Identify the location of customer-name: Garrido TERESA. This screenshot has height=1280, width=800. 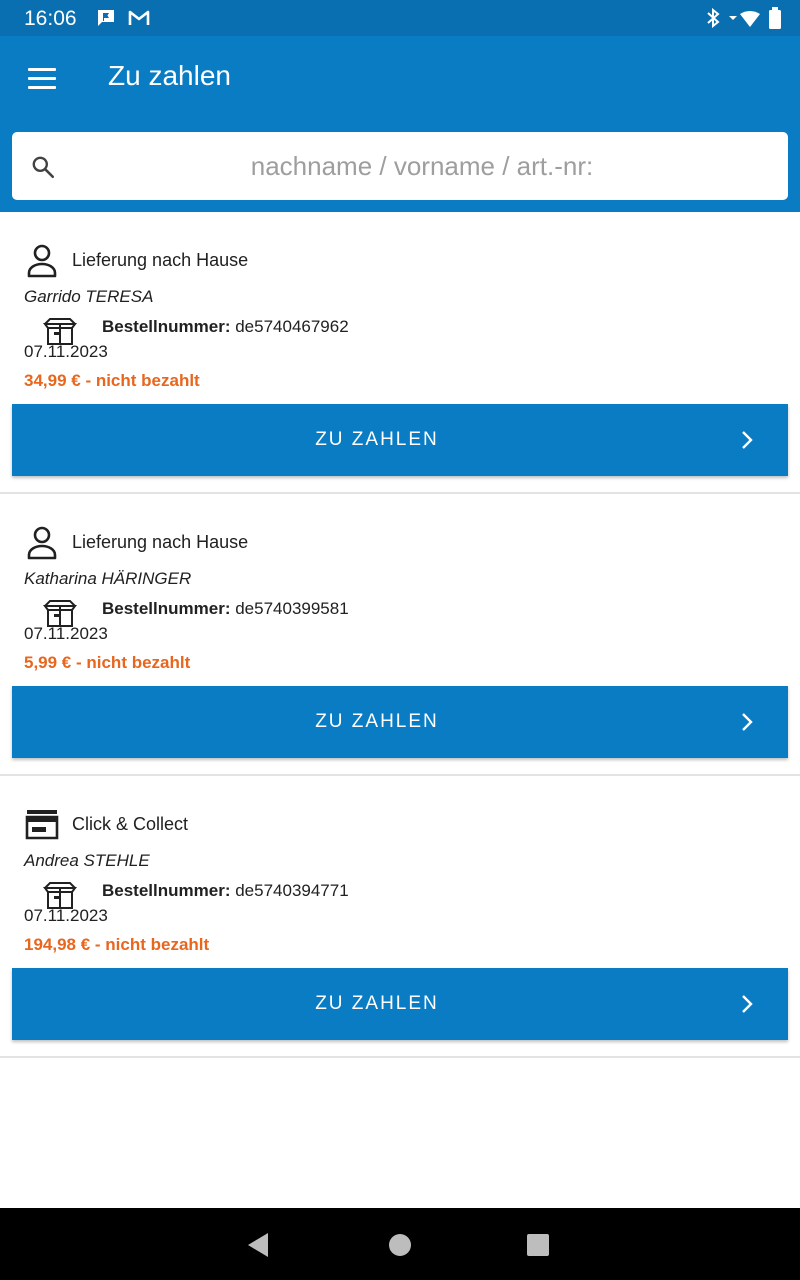
(89, 296).